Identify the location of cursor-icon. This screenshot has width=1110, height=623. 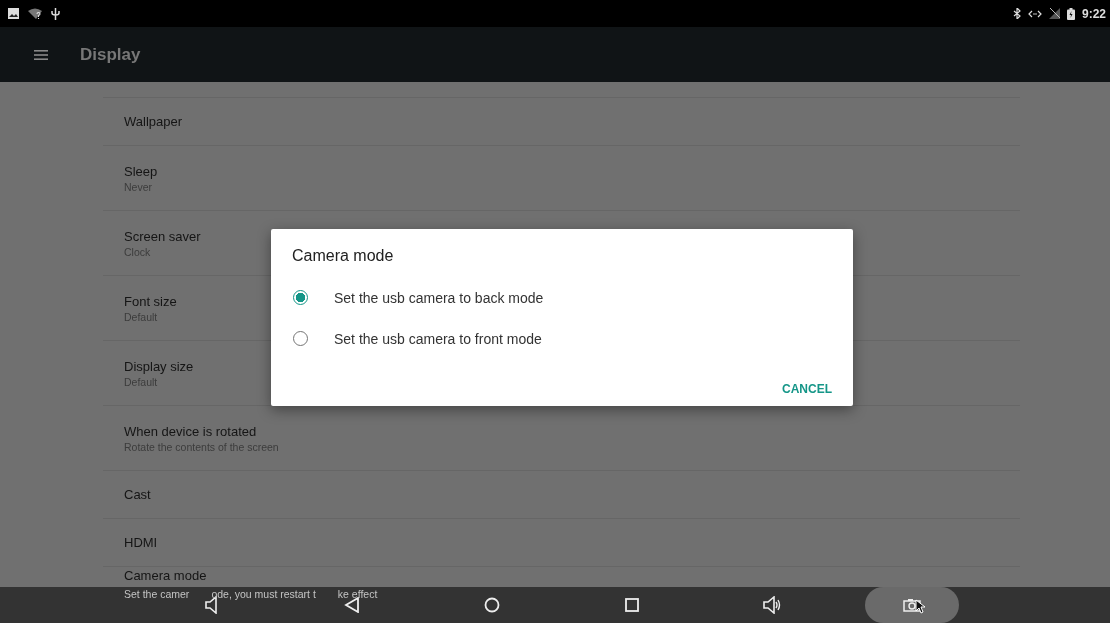
(920, 606).